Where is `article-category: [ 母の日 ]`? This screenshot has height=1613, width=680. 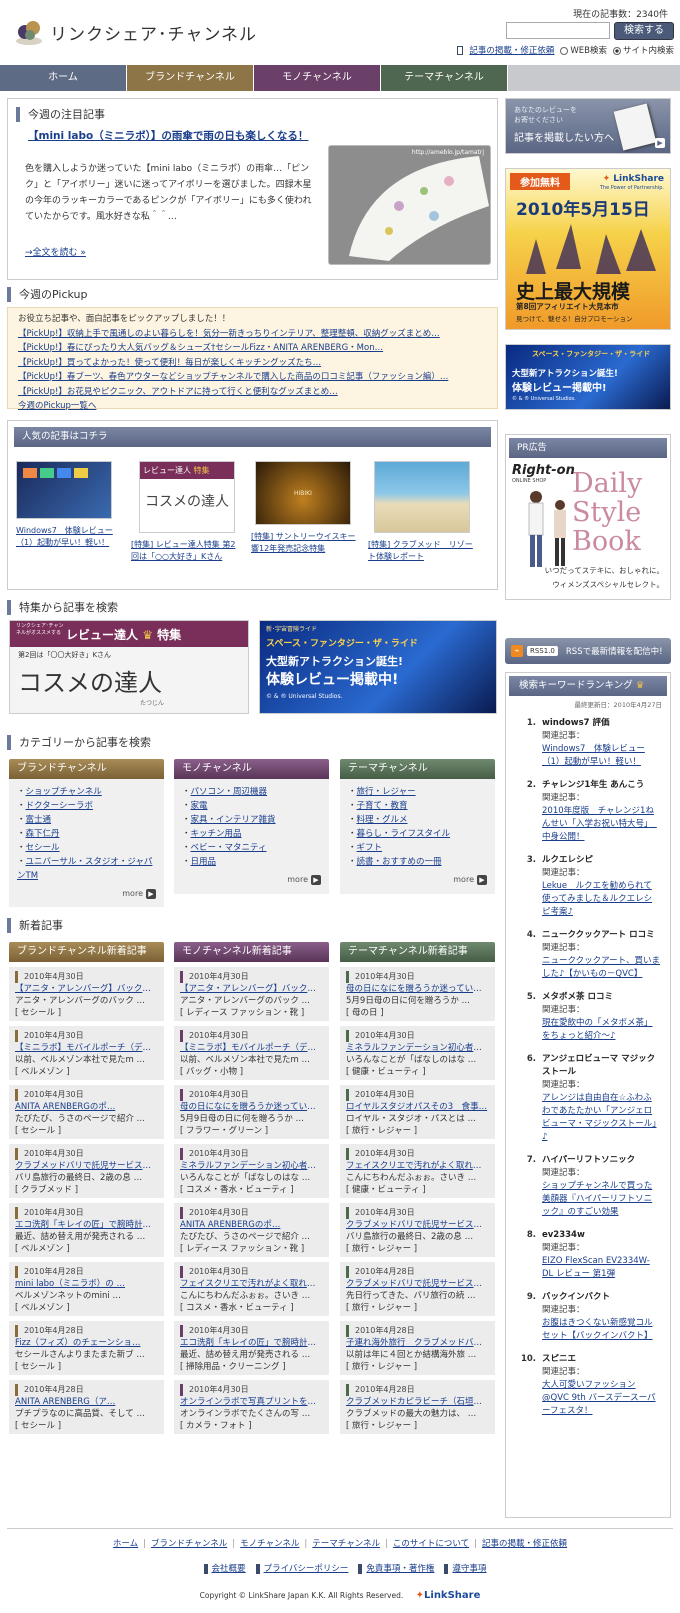
article-category: [ 母の日 ] is located at coordinates (417, 1013).